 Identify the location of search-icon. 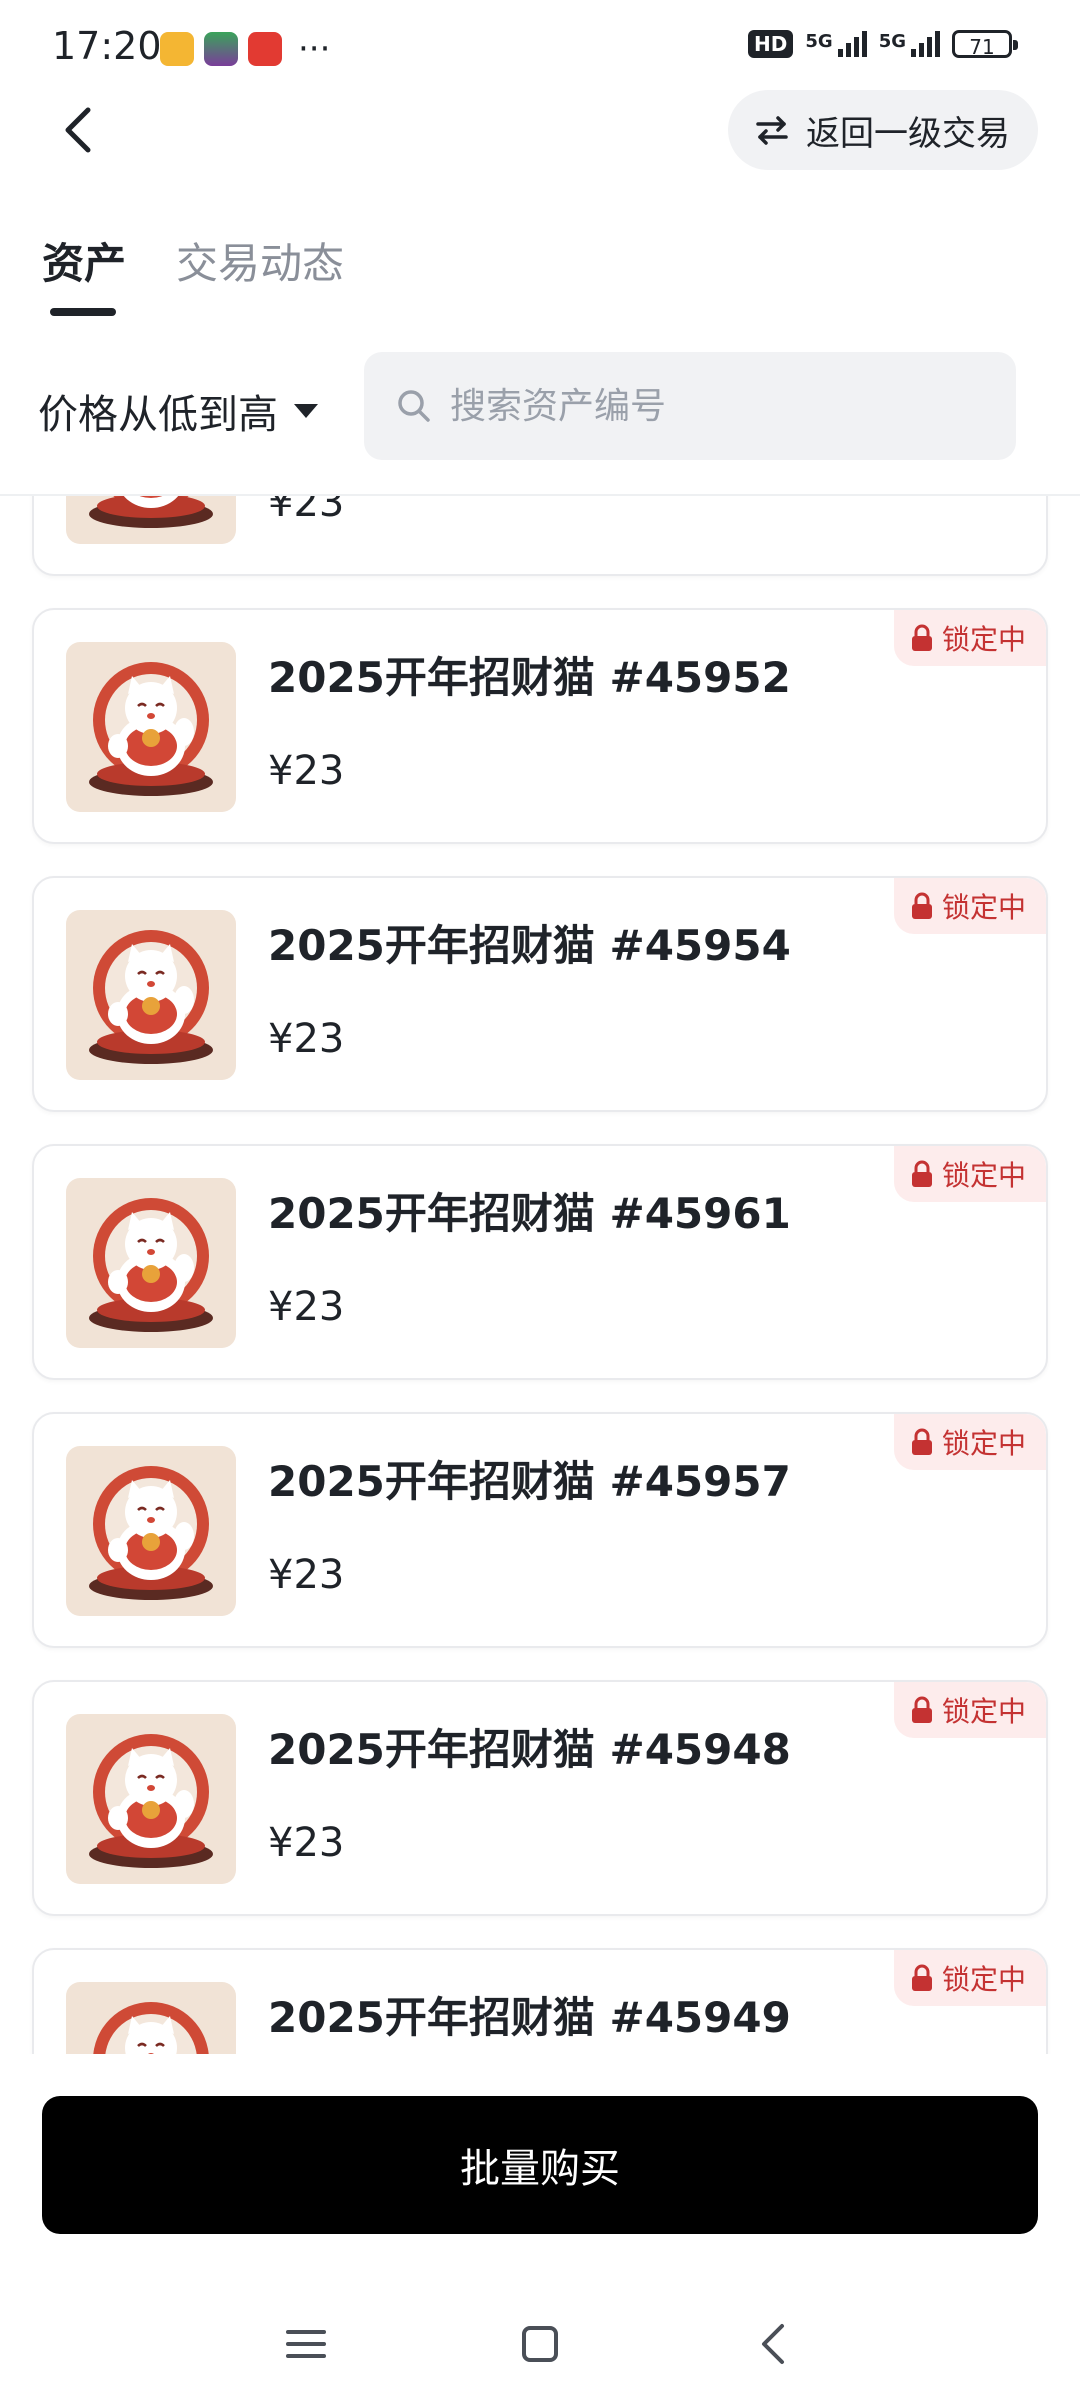
(414, 406).